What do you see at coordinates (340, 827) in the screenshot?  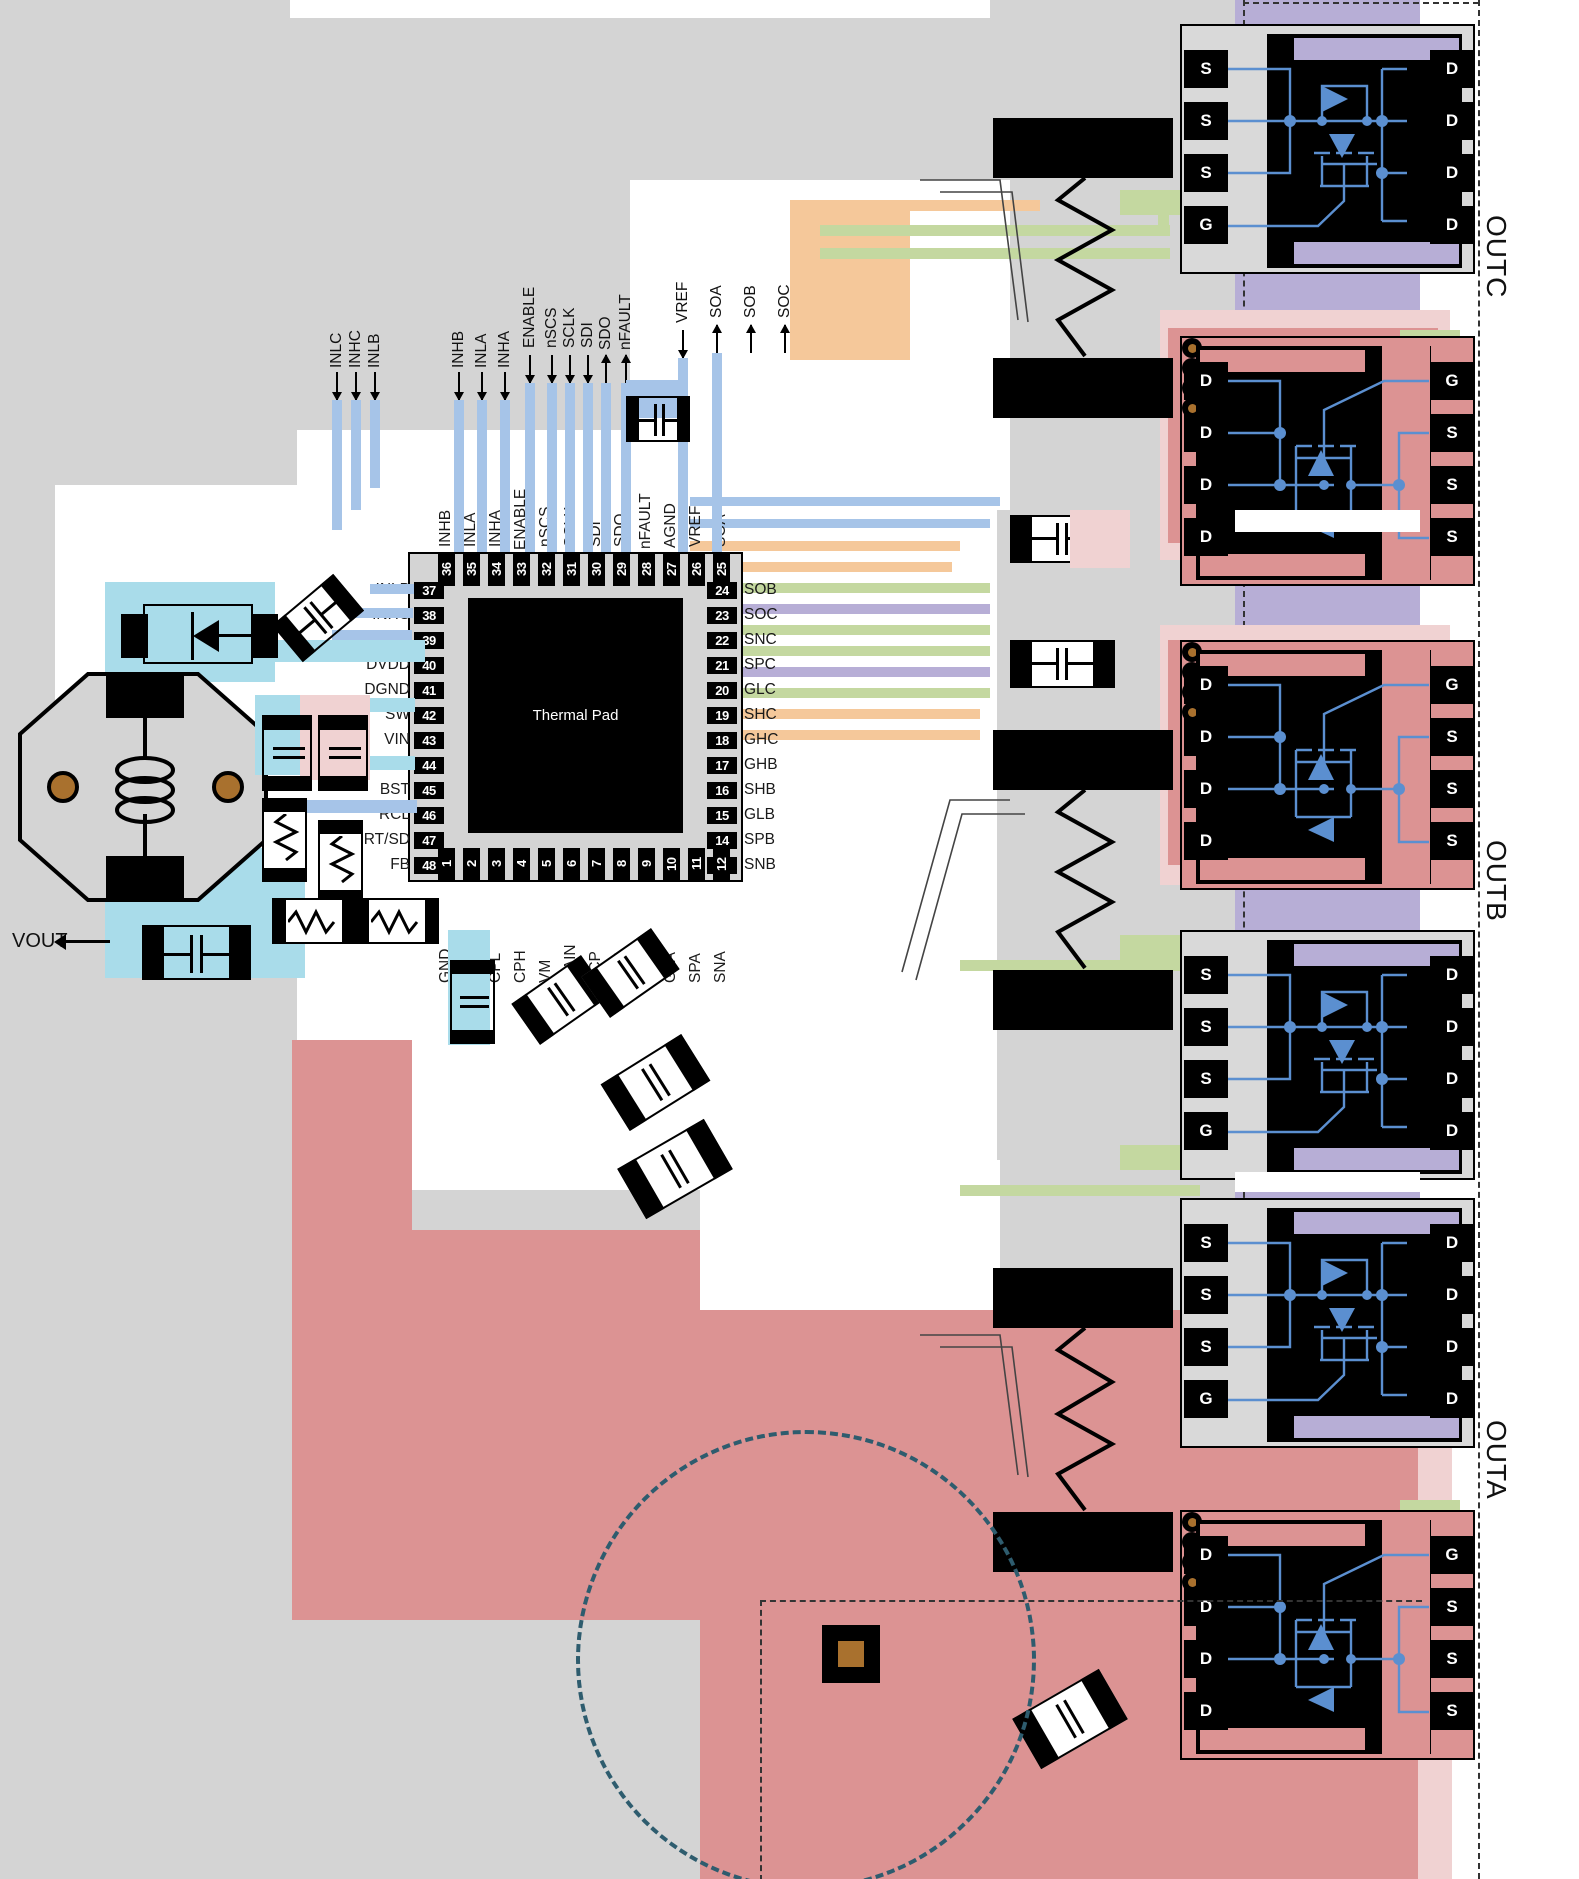 I see `rcl-term-top` at bounding box center [340, 827].